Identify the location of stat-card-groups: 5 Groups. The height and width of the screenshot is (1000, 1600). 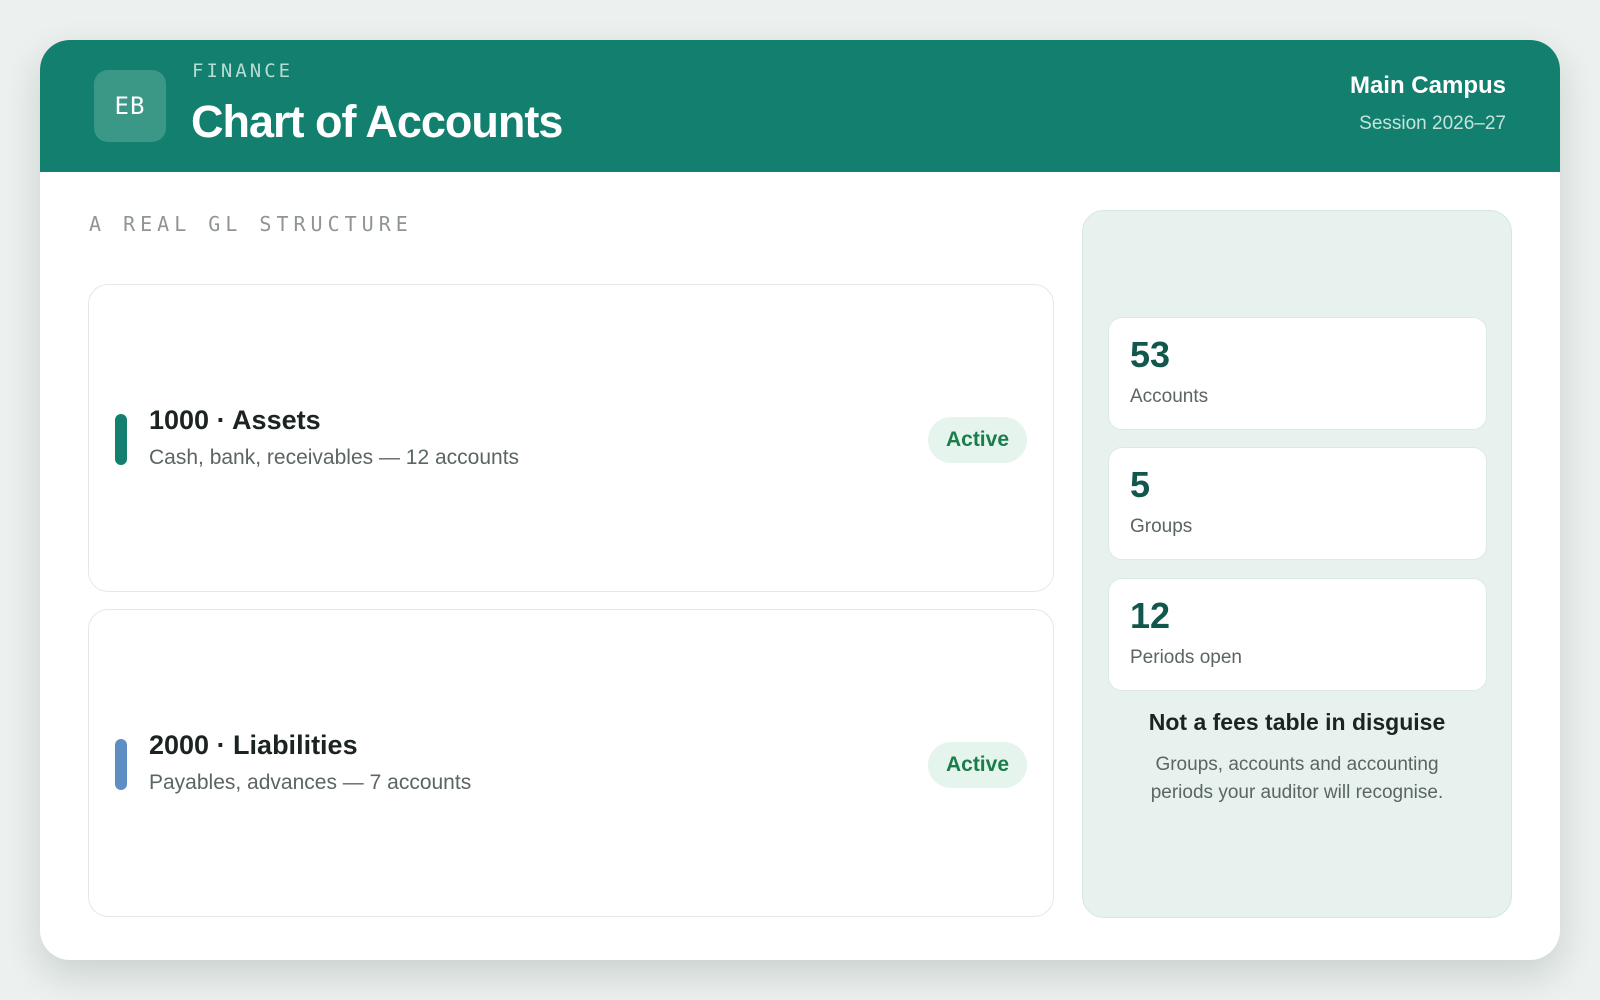
(1297, 503).